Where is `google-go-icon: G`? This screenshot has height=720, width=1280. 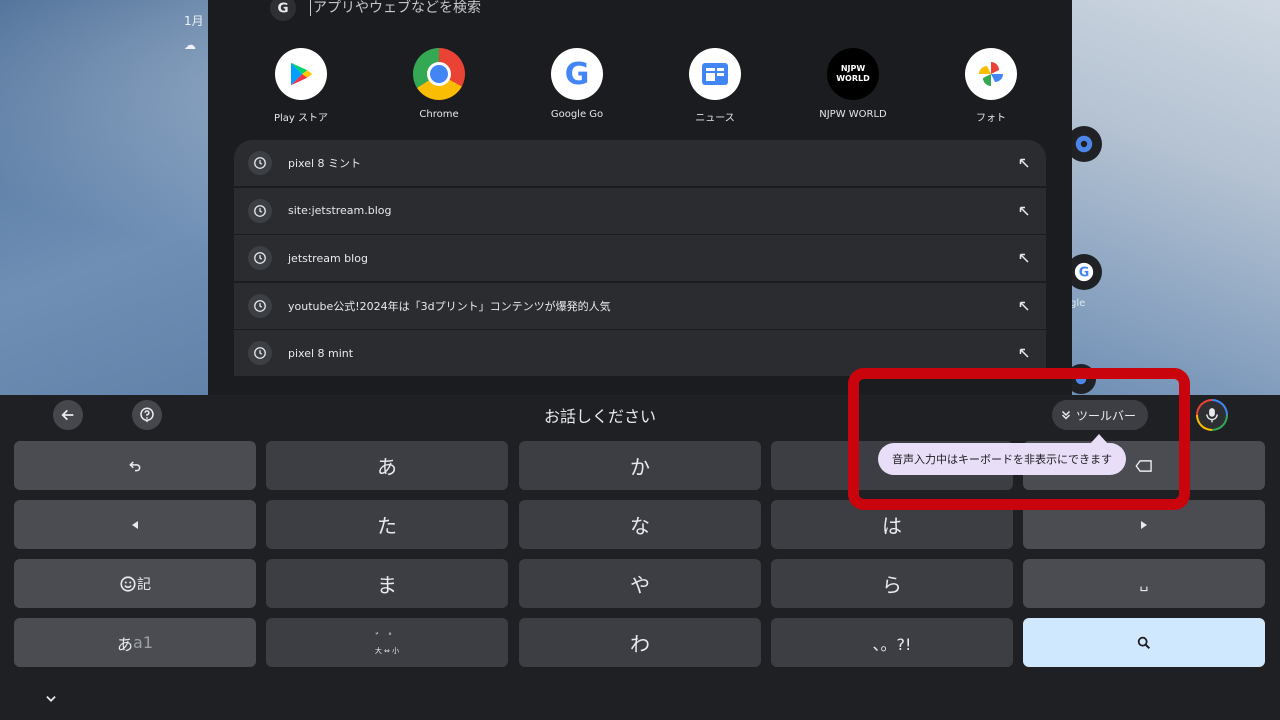
google-go-icon: G is located at coordinates (577, 74).